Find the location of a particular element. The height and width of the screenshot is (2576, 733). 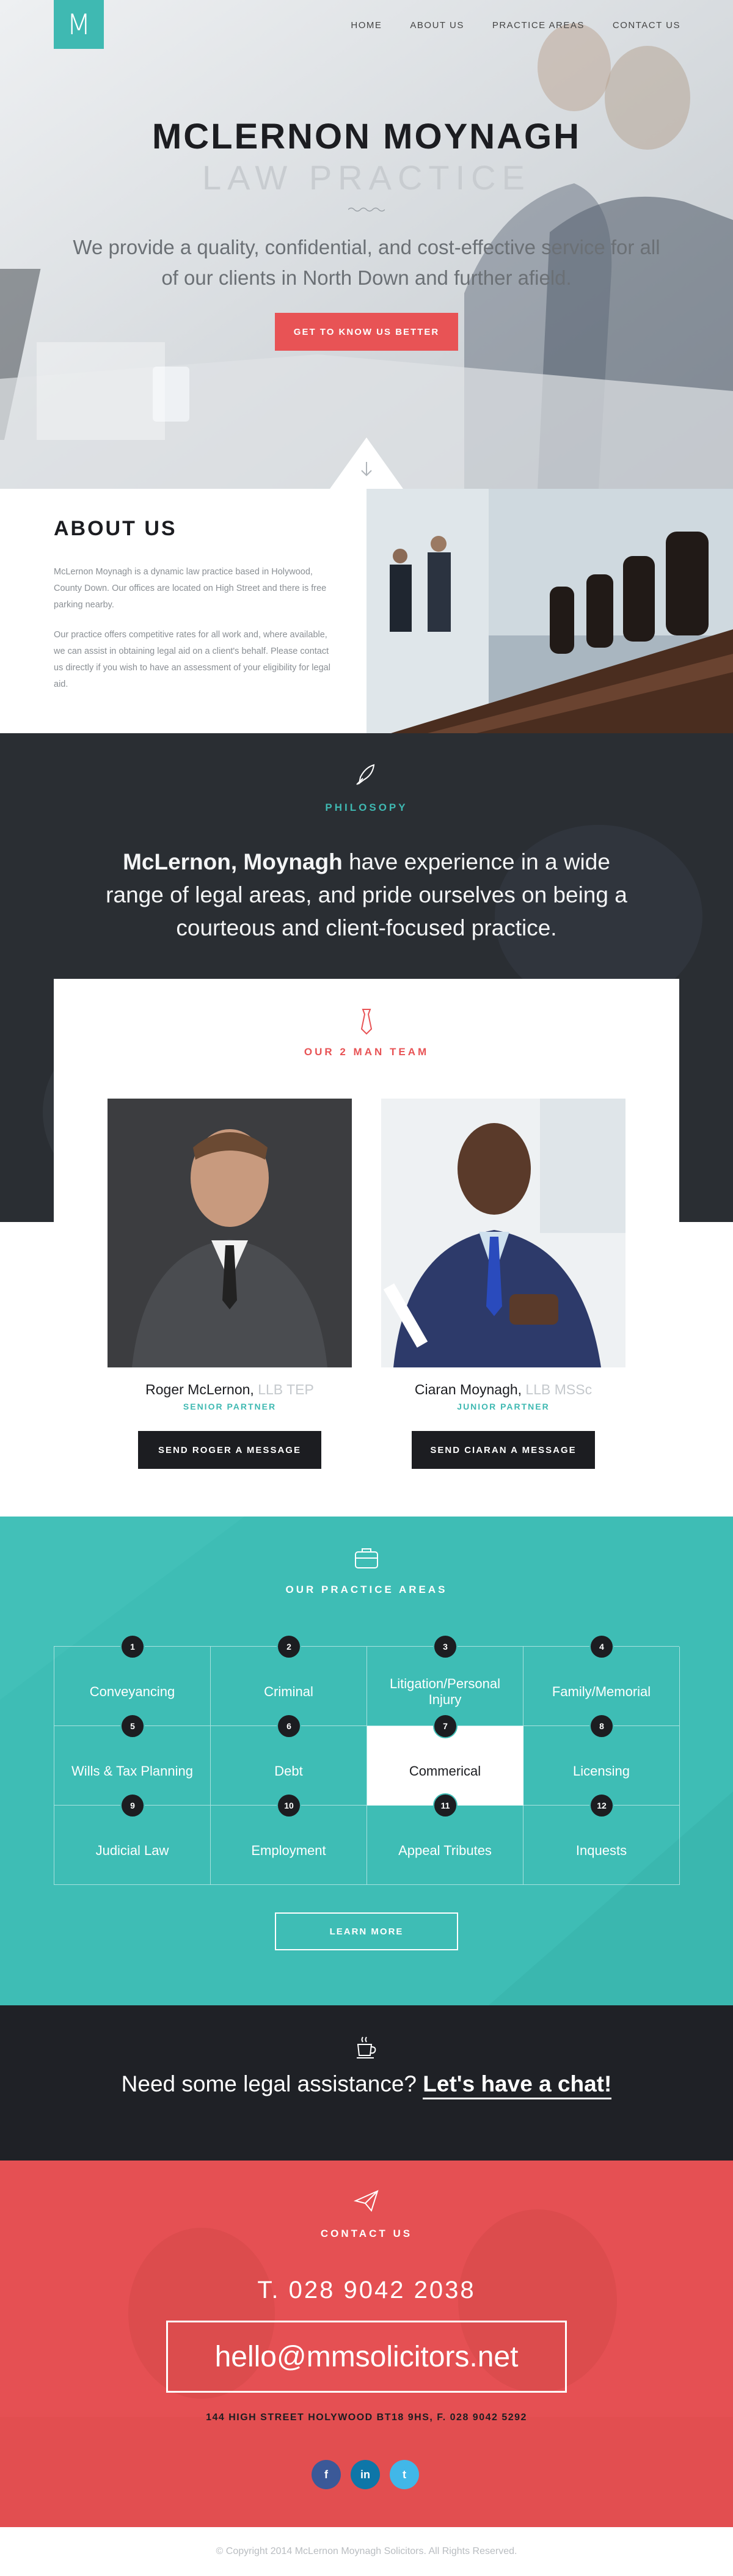

logo-letter: M is located at coordinates (79, 24).